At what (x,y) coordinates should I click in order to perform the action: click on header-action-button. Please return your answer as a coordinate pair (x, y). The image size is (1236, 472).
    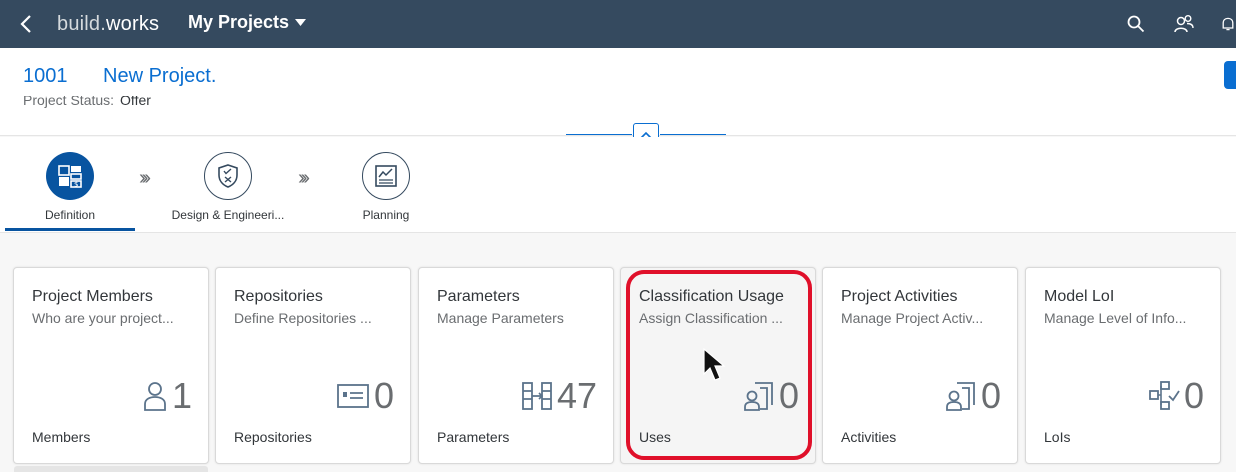
    Looking at the image, I should click on (1230, 75).